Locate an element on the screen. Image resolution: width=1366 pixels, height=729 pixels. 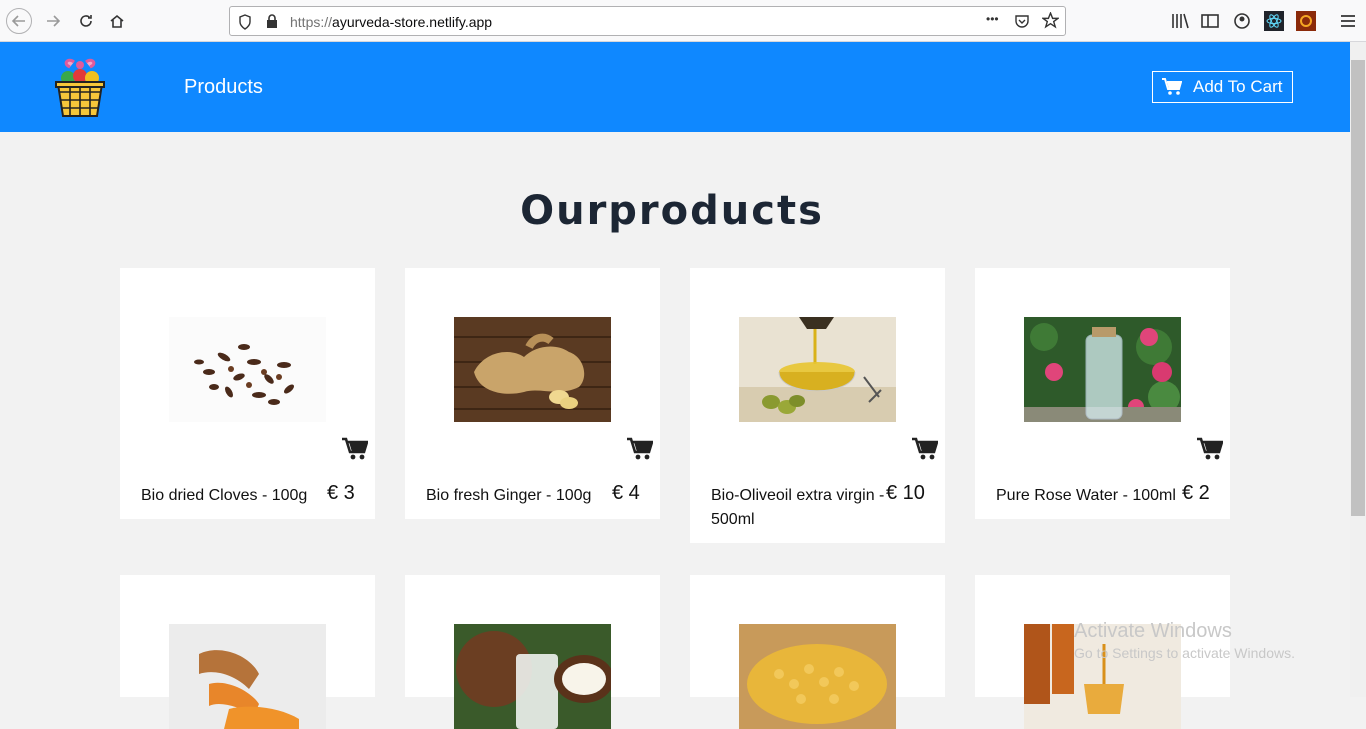
site-header: Products Add To Cart is located at coordinates (675, 87).